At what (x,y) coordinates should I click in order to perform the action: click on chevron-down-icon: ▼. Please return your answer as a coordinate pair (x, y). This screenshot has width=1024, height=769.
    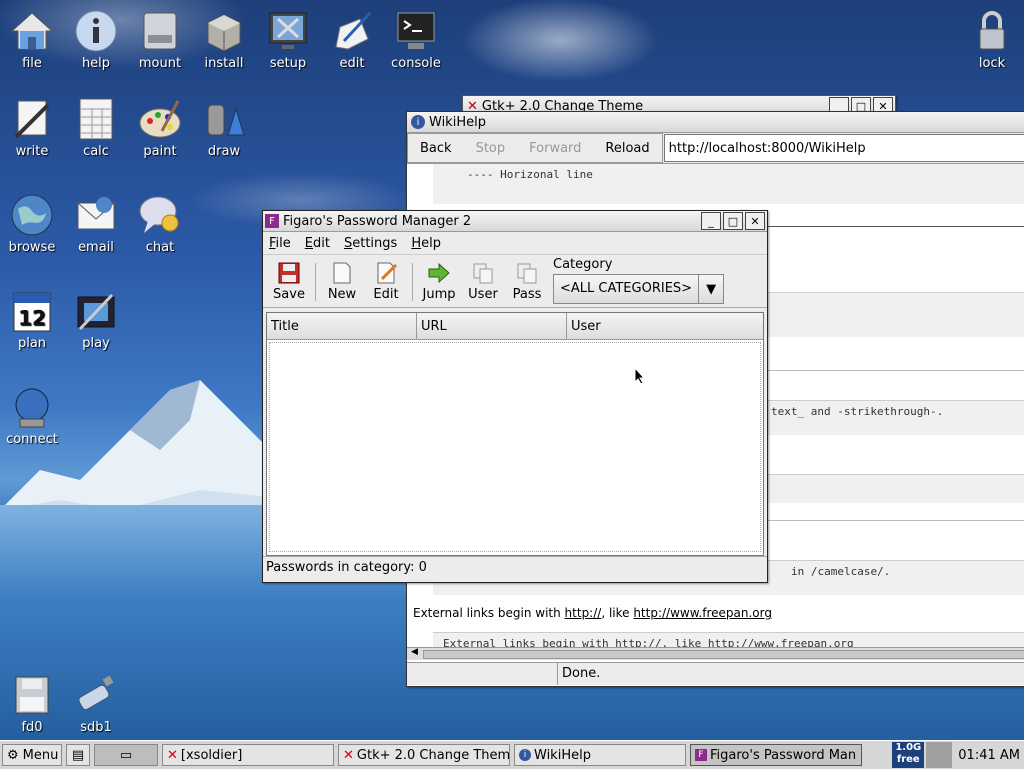
    Looking at the image, I should click on (710, 289).